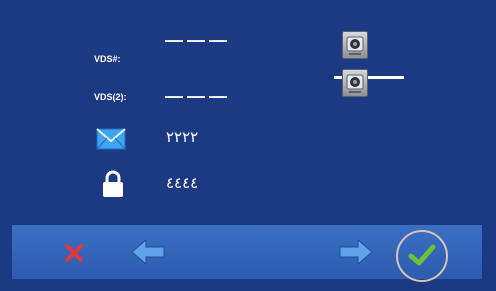 The image size is (496, 291). What do you see at coordinates (356, 252) in the screenshot?
I see `arrow-right-icon` at bounding box center [356, 252].